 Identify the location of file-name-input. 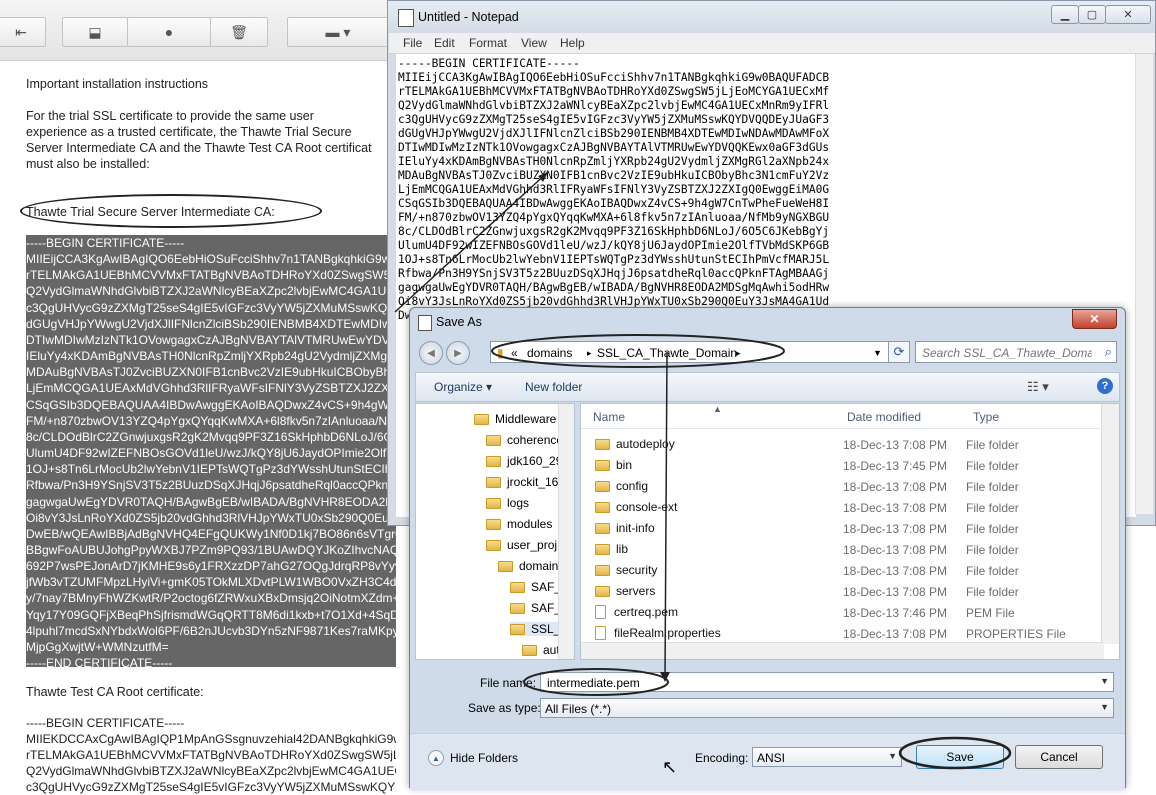
(817, 683).